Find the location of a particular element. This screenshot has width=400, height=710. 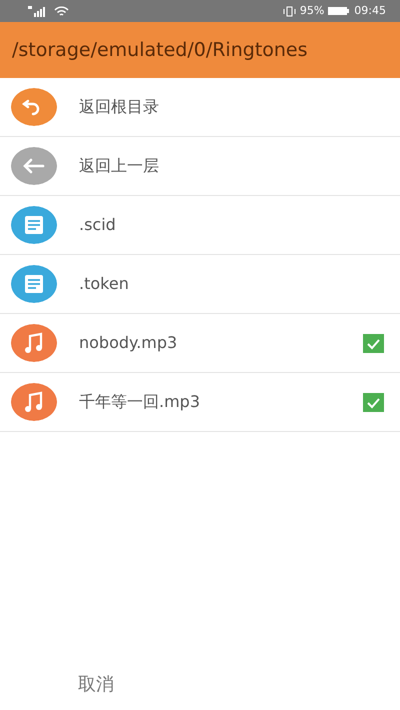

file-name: .scid is located at coordinates (97, 225).